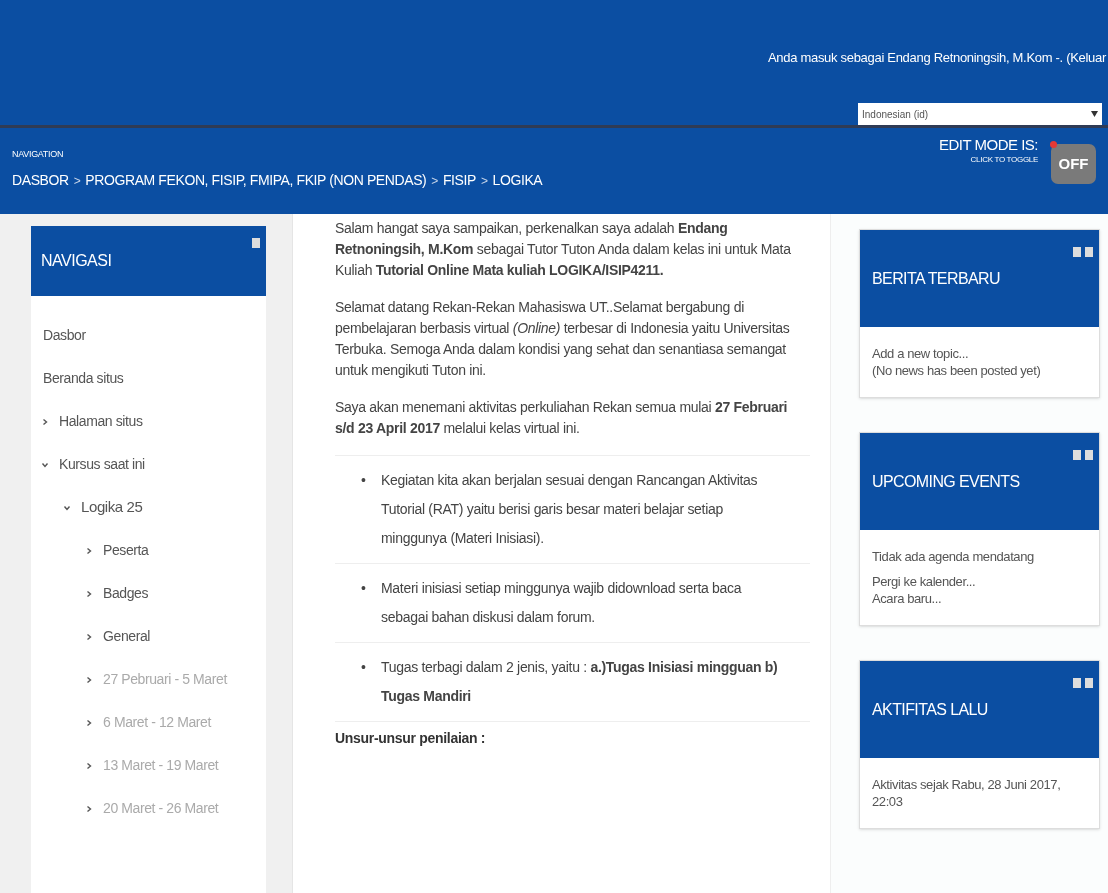 Image resolution: width=1108 pixels, height=893 pixels. What do you see at coordinates (112, 507) in the screenshot?
I see `nav-item: Logika 25` at bounding box center [112, 507].